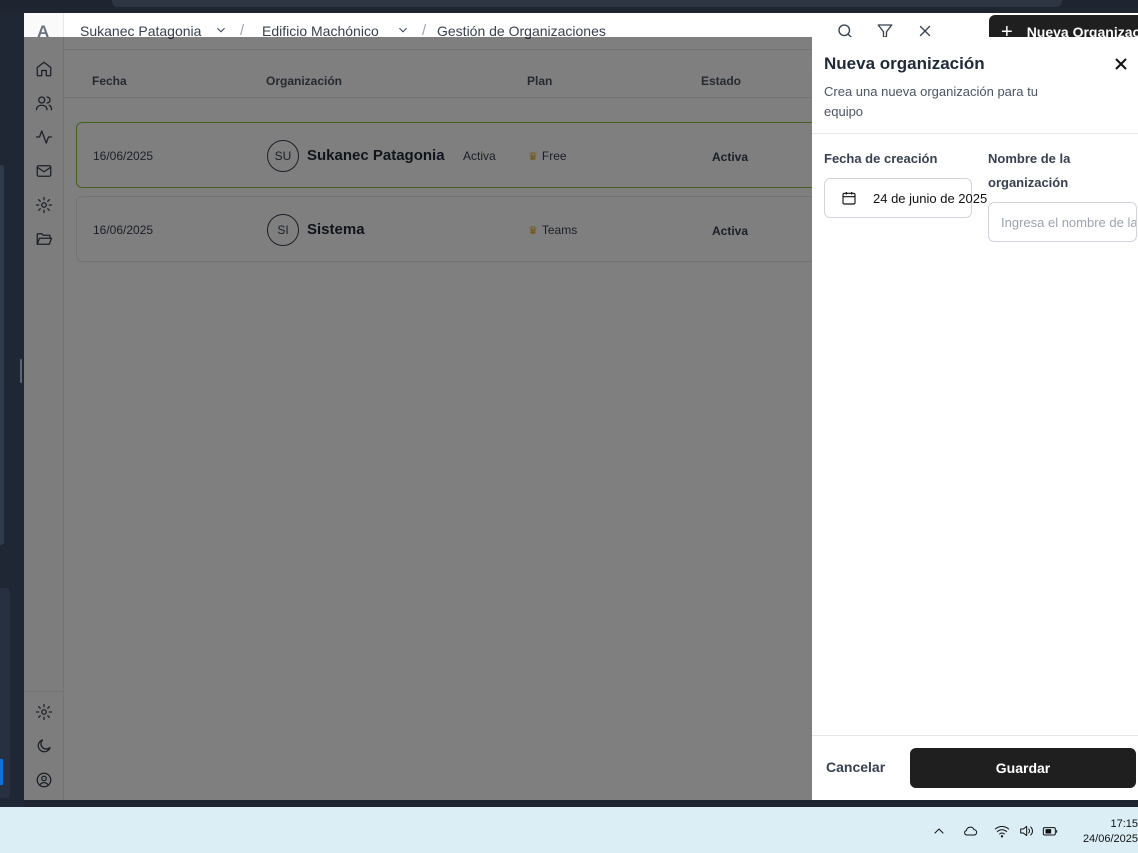  What do you see at coordinates (1026, 831) in the screenshot?
I see `volume-icon` at bounding box center [1026, 831].